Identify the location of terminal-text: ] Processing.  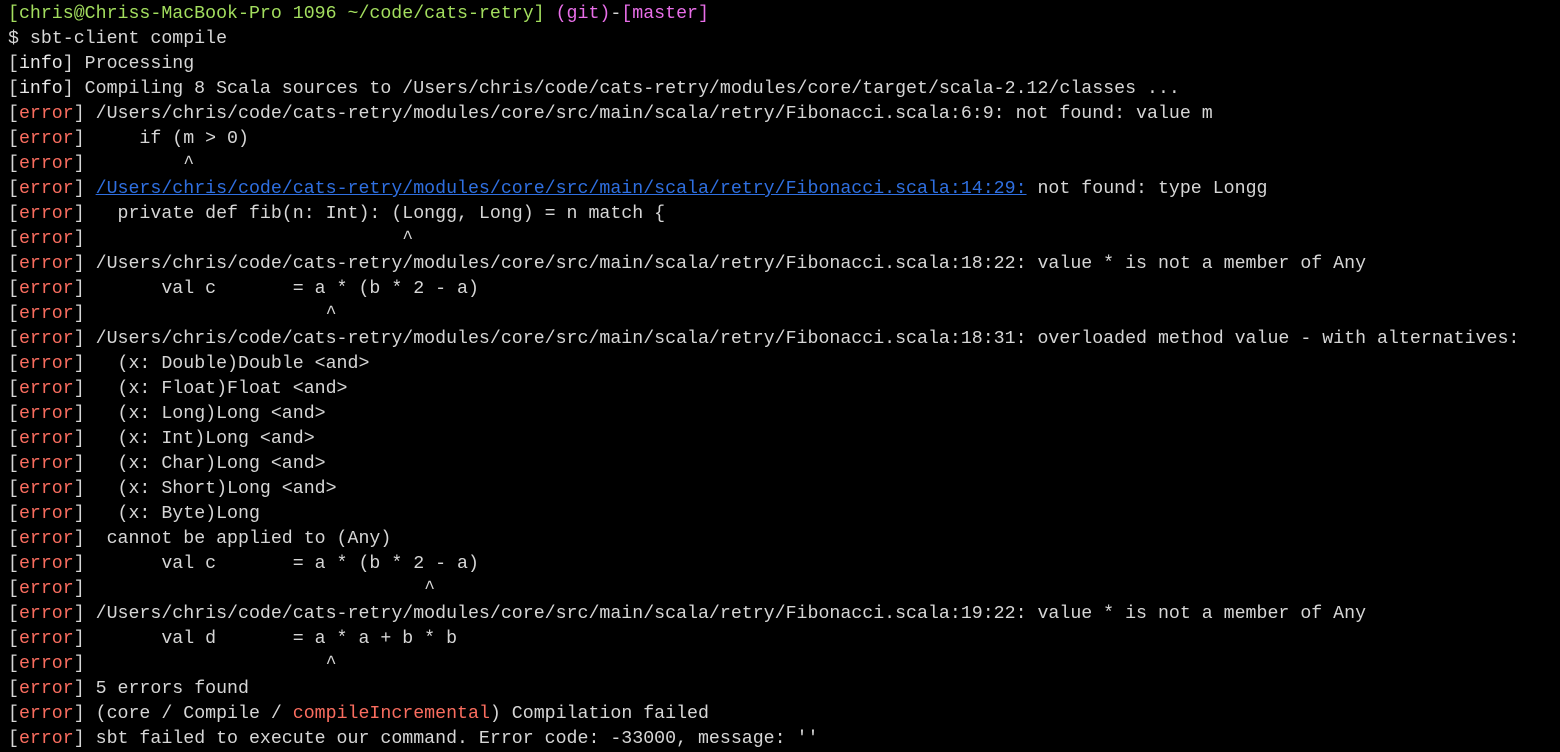
(128, 64).